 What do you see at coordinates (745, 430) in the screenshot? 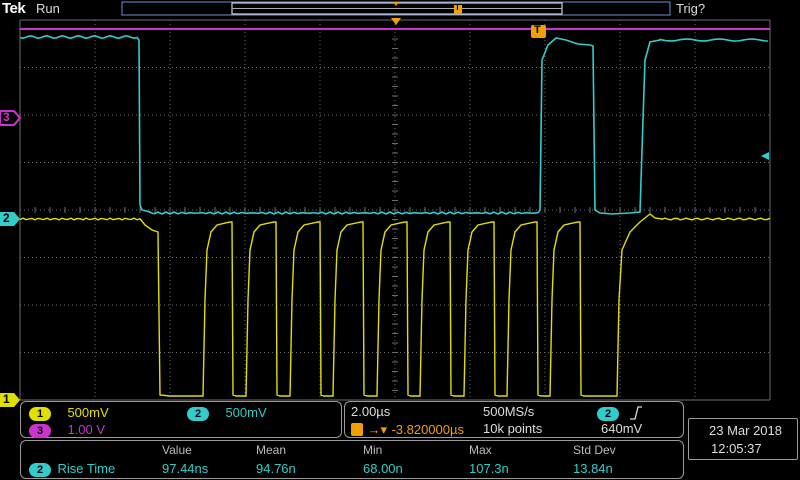
I see `date-display: 23 Mar 2018` at bounding box center [745, 430].